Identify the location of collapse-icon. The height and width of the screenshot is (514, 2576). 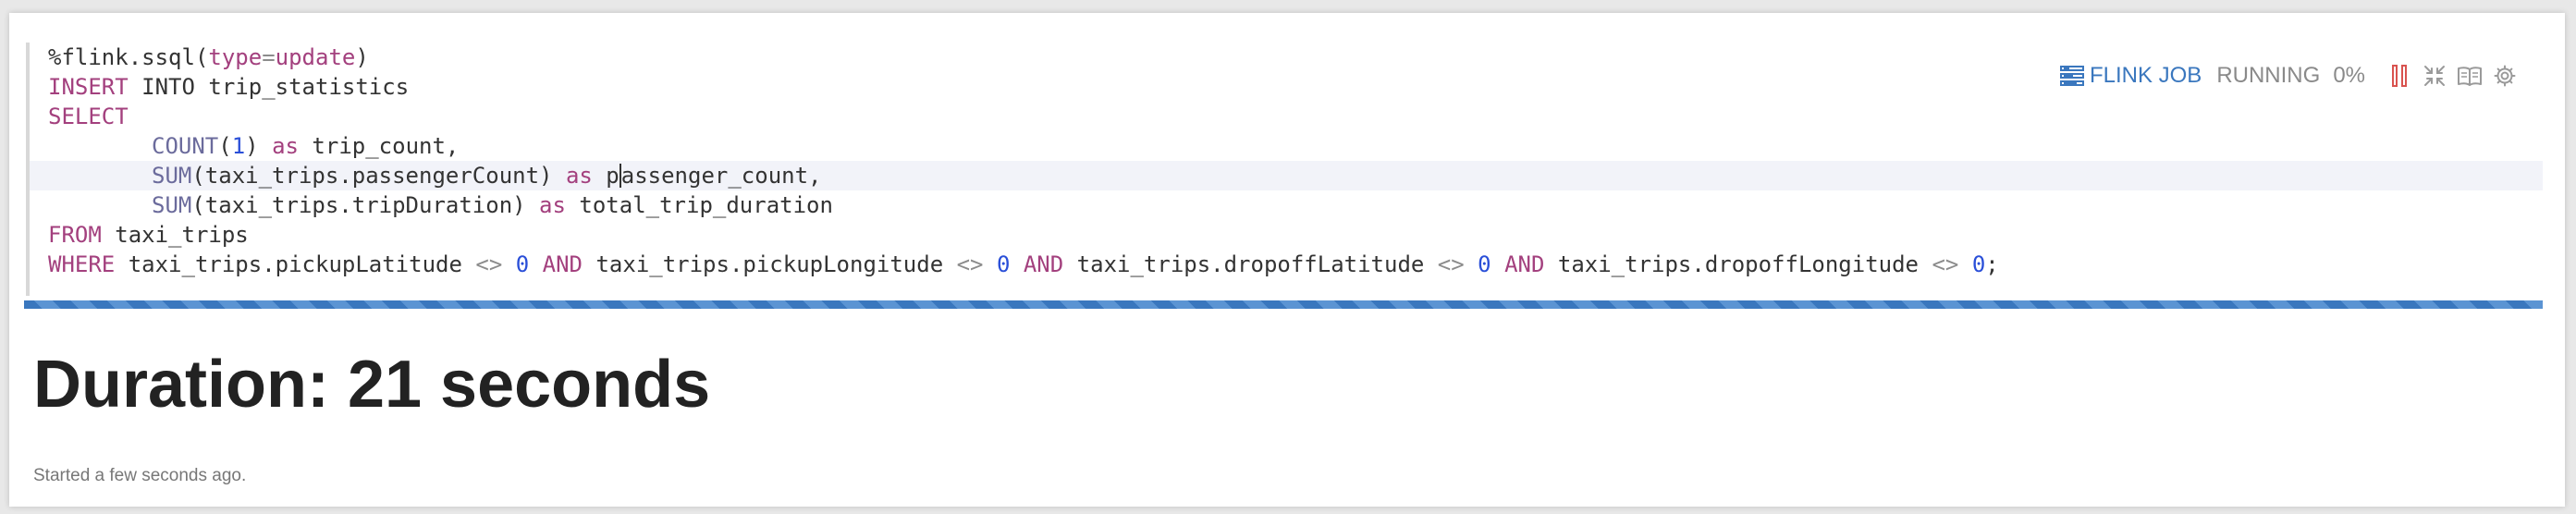
(2434, 76).